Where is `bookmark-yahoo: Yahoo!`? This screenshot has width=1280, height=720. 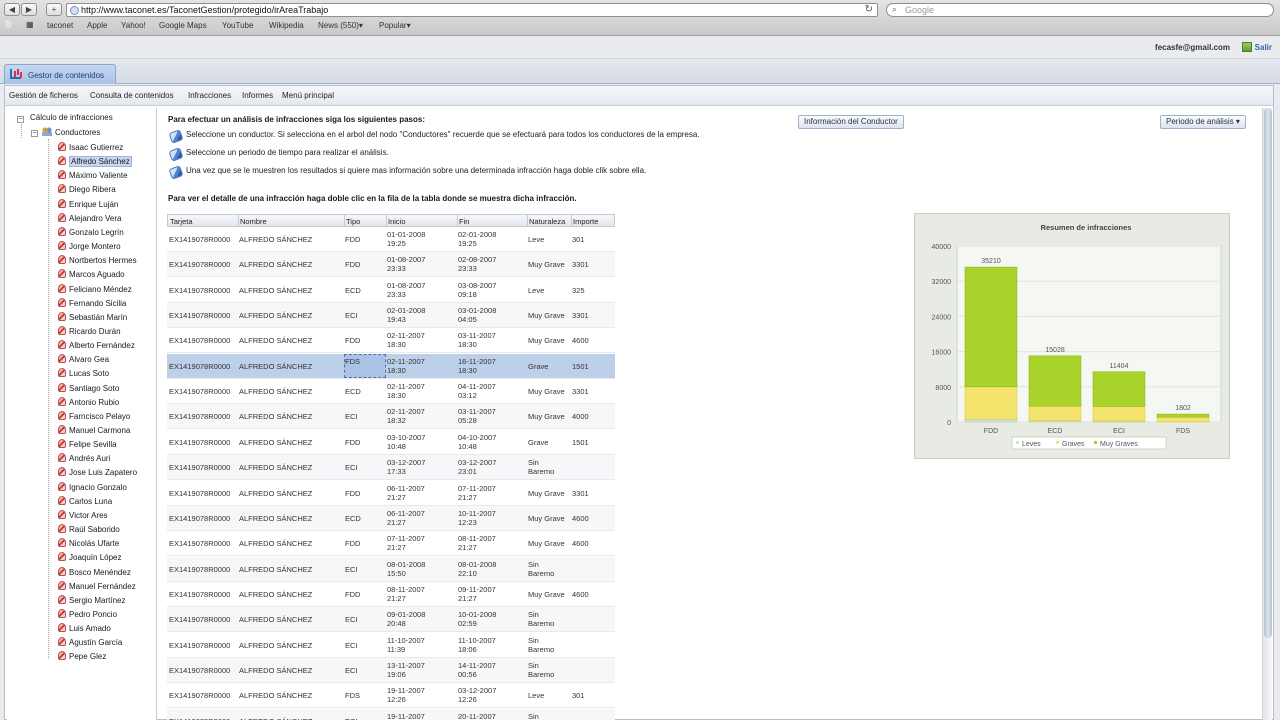
bookmark-yahoo: Yahoo! is located at coordinates (133, 25).